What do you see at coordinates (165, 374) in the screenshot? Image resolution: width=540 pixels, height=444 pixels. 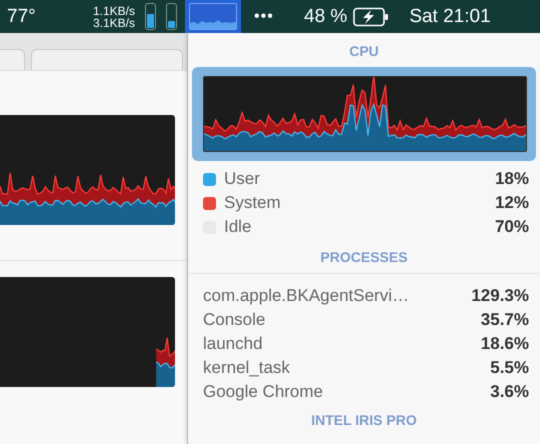 I see `user-usage-area` at bounding box center [165, 374].